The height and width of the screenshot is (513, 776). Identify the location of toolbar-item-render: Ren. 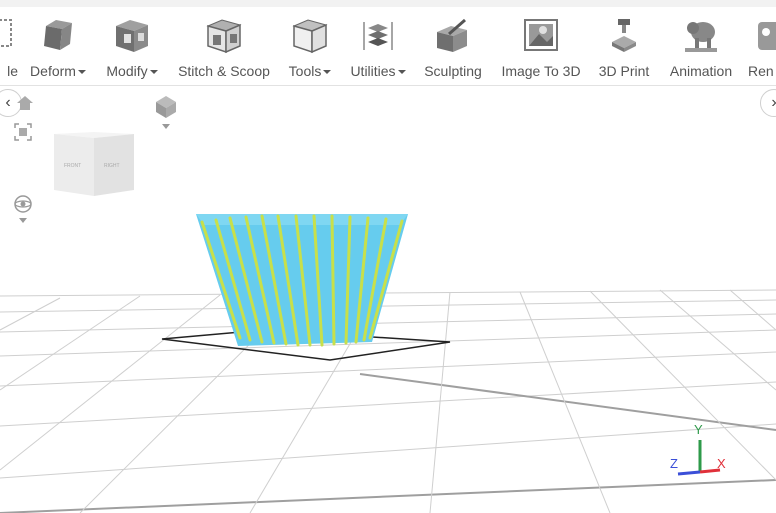
(762, 46).